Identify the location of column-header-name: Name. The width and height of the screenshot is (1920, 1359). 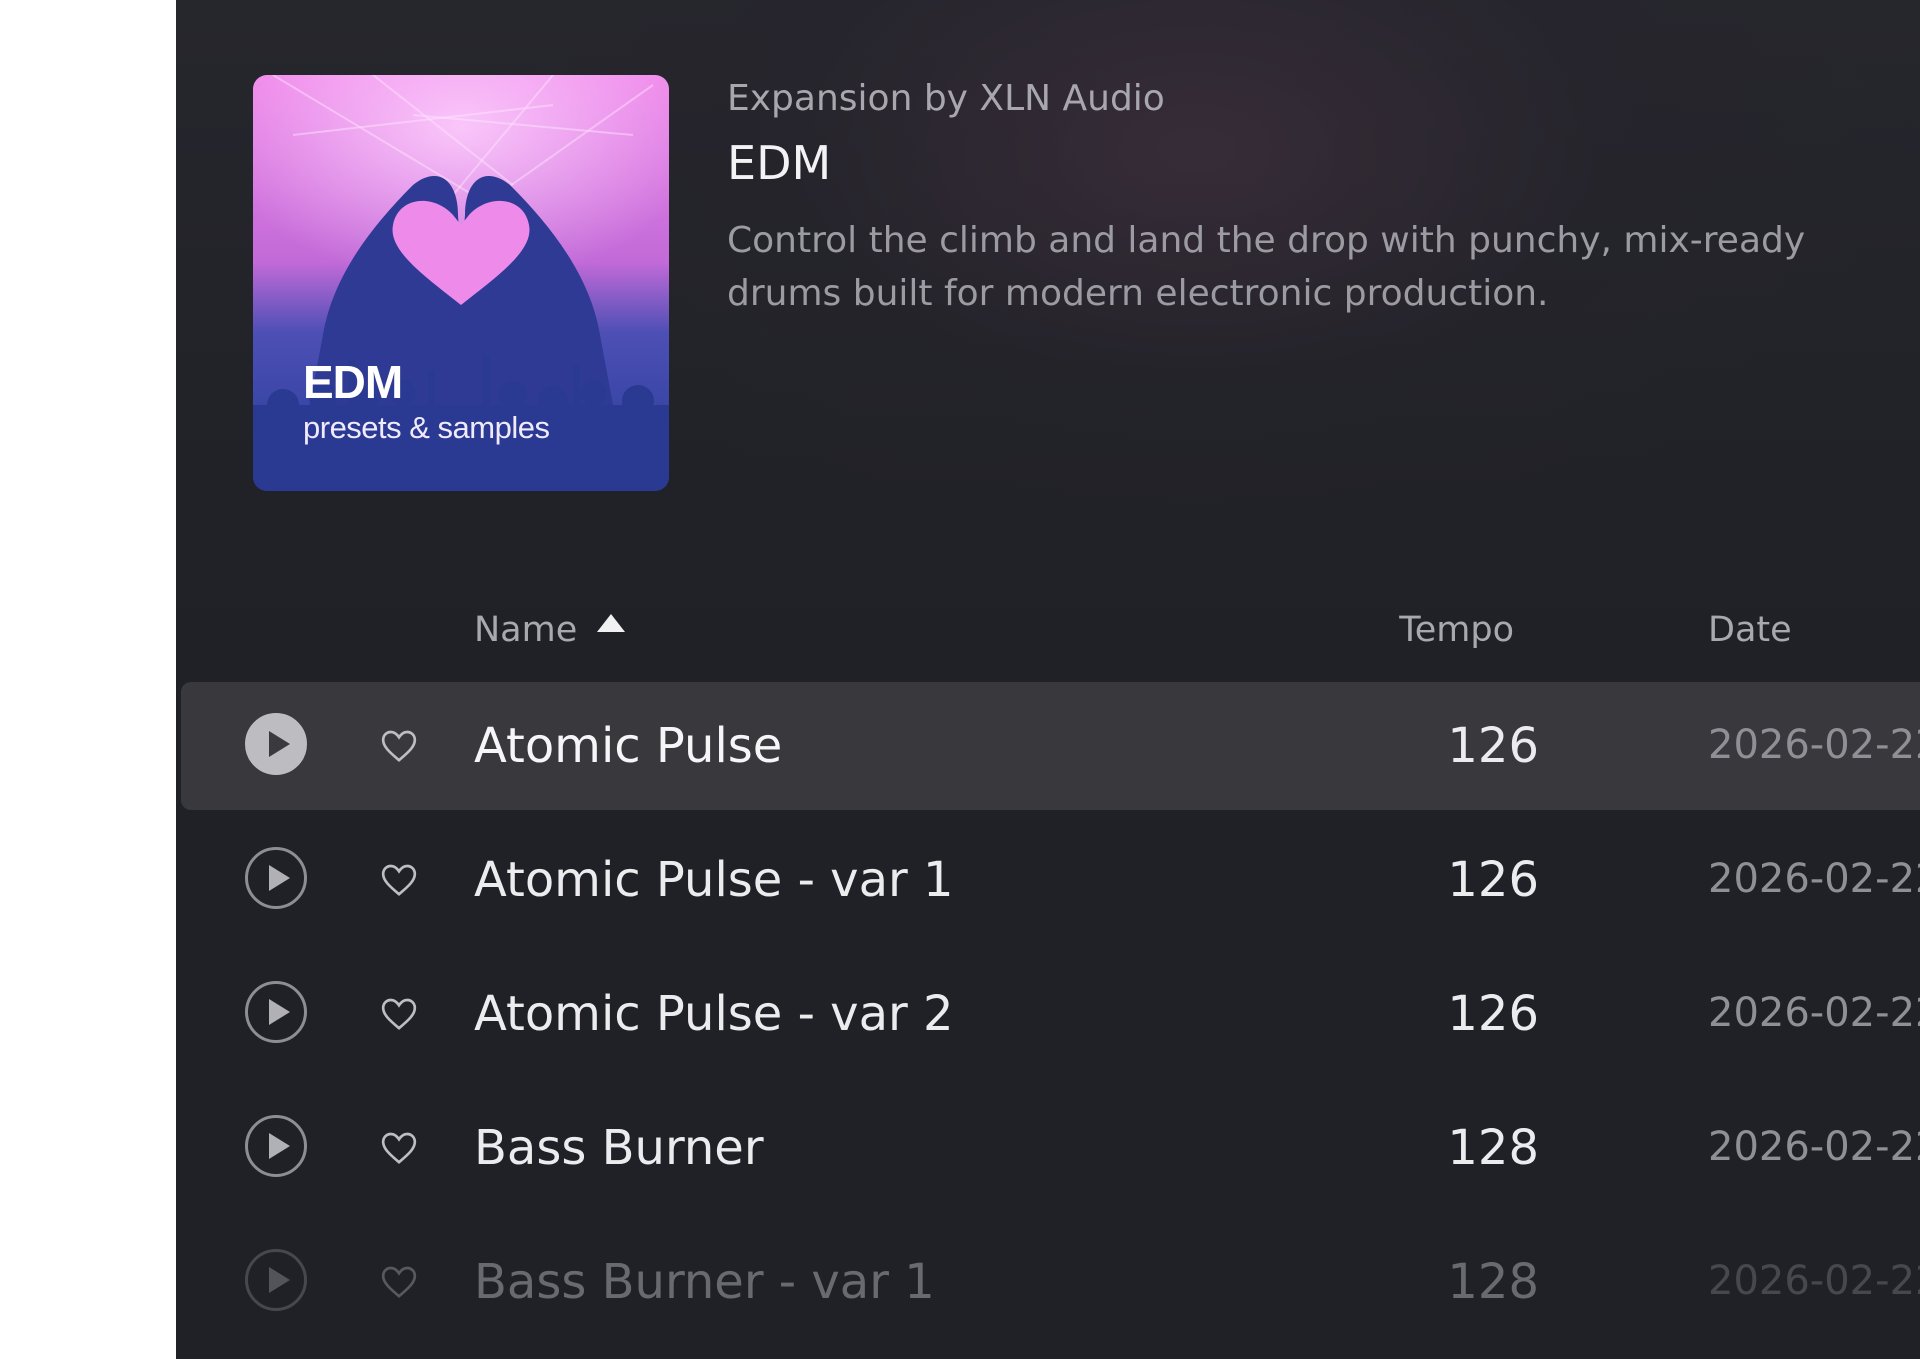
(525, 630).